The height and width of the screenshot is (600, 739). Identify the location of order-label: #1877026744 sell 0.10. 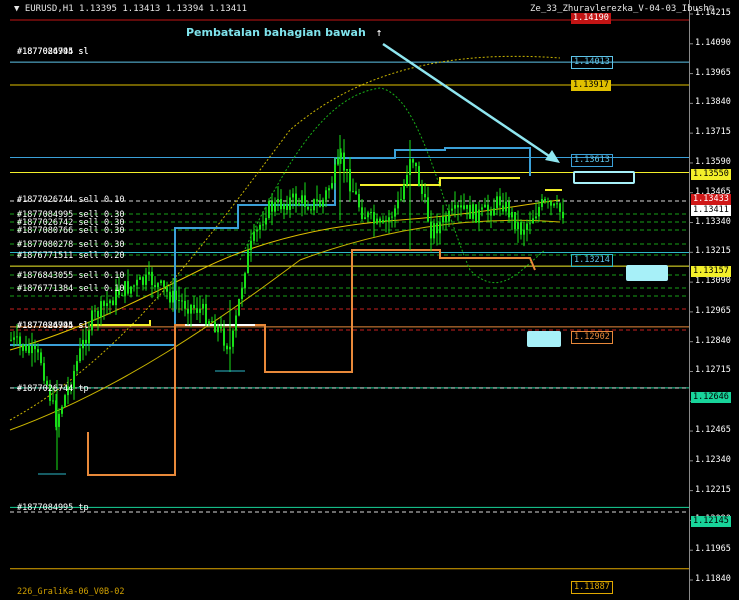
(70, 200).